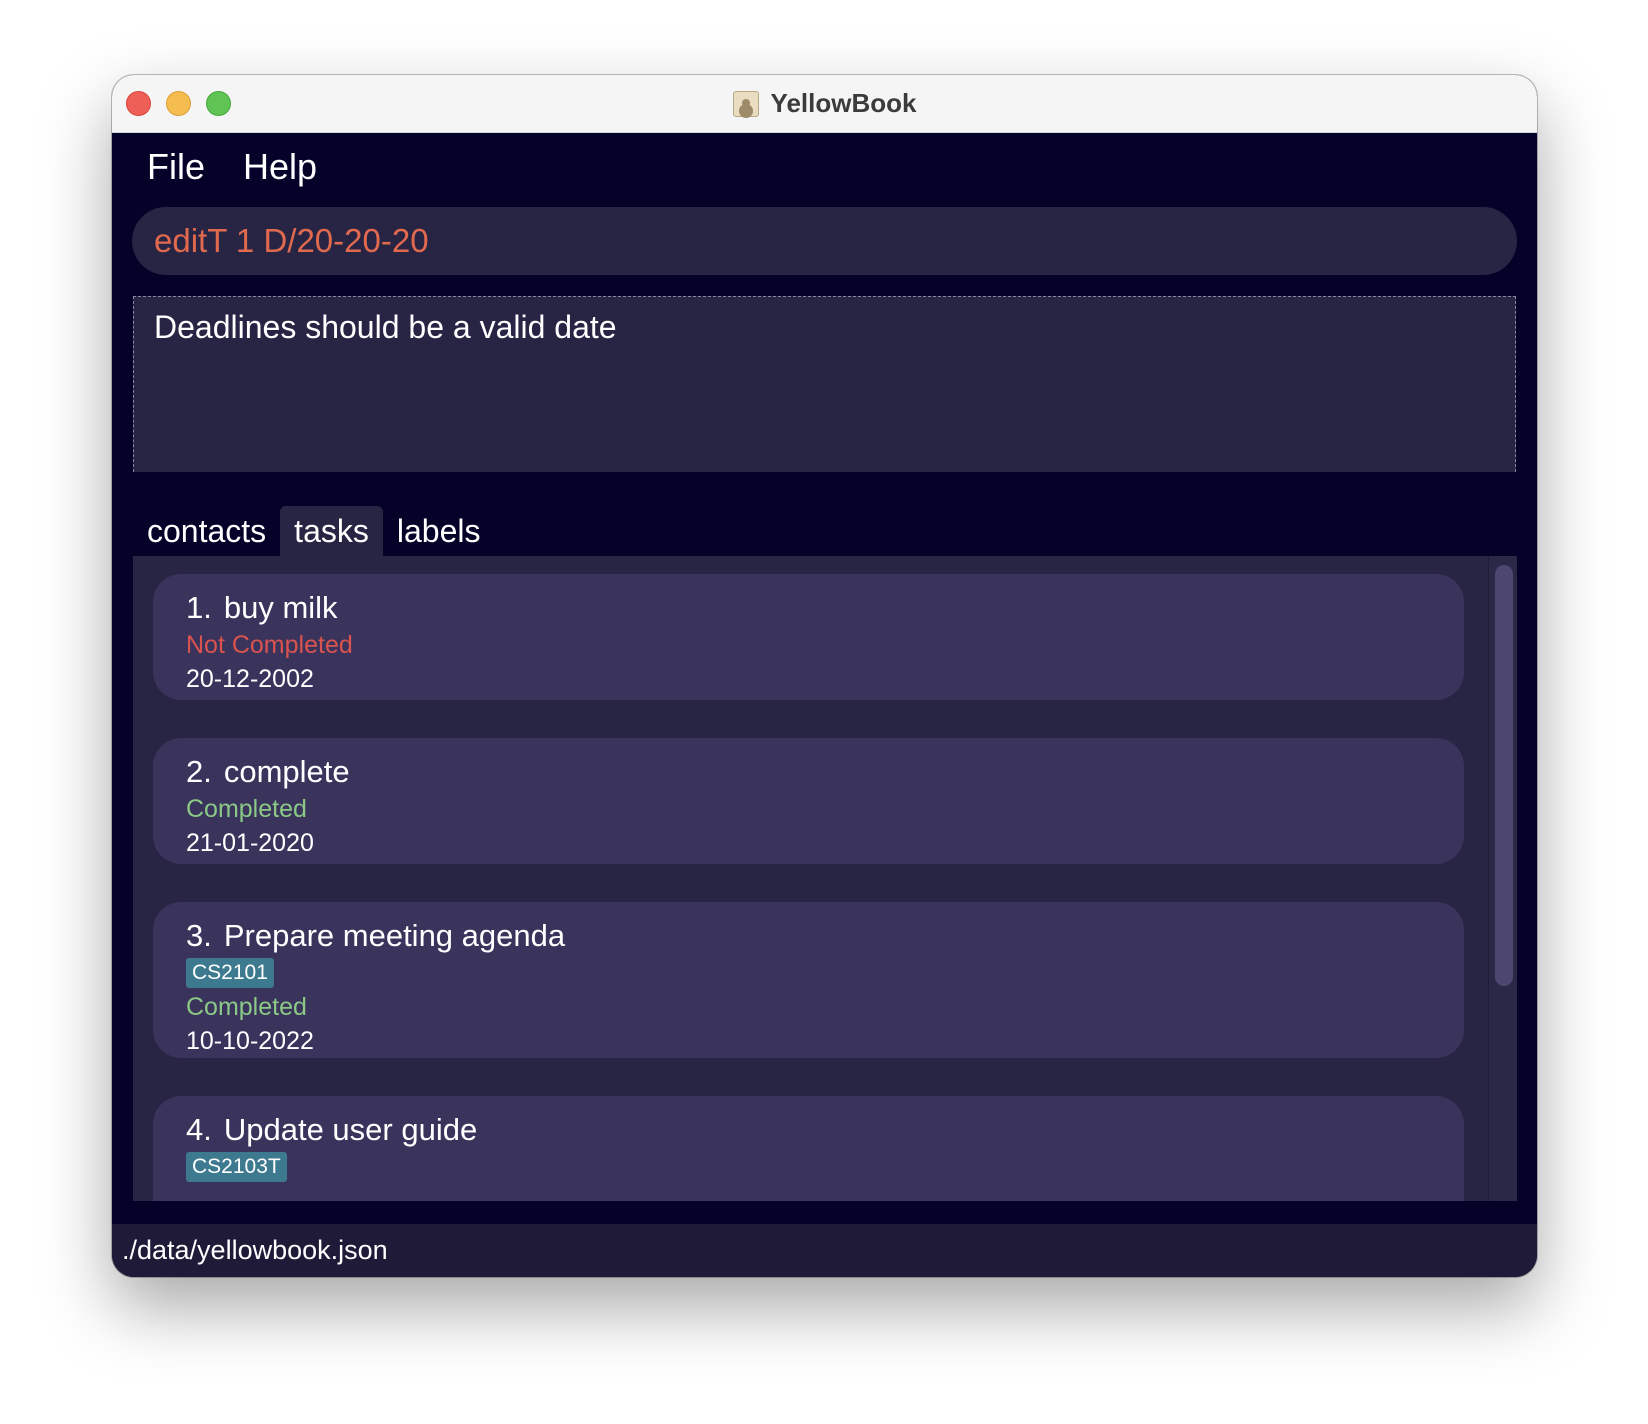 The width and height of the screenshot is (1648, 1424). Describe the element at coordinates (250, 679) in the screenshot. I see `task-deadline: 20-12-2002` at that location.